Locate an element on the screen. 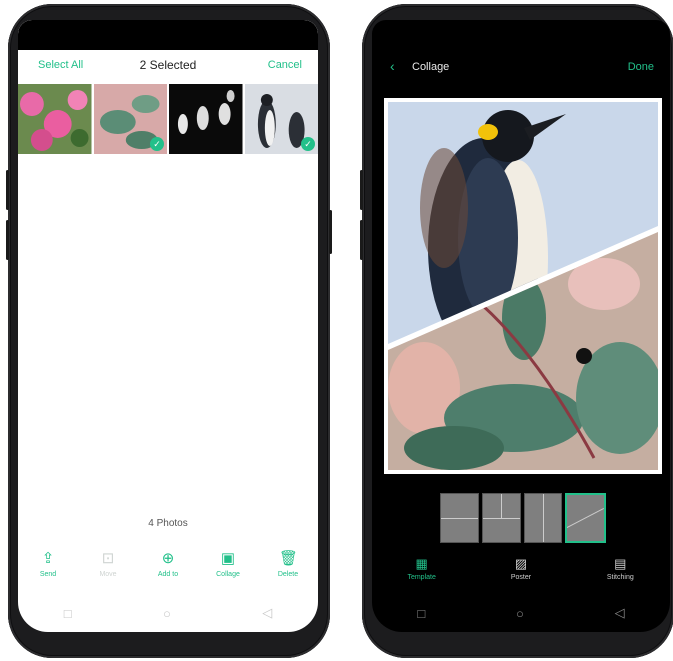 This screenshot has width=673, height=661. tab-stitching: ▤ Stitching is located at coordinates (620, 574).